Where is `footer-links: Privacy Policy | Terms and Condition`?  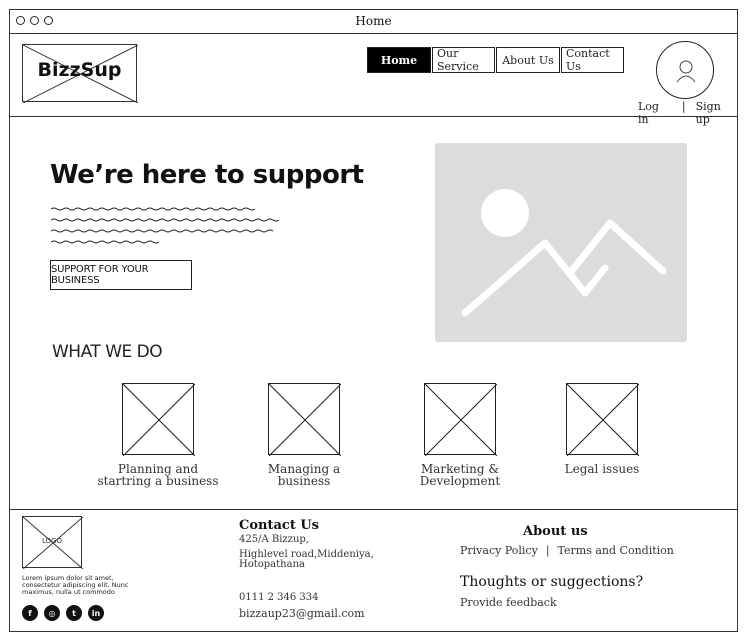
footer-links: Privacy Policy | Terms and Condition is located at coordinates (567, 550).